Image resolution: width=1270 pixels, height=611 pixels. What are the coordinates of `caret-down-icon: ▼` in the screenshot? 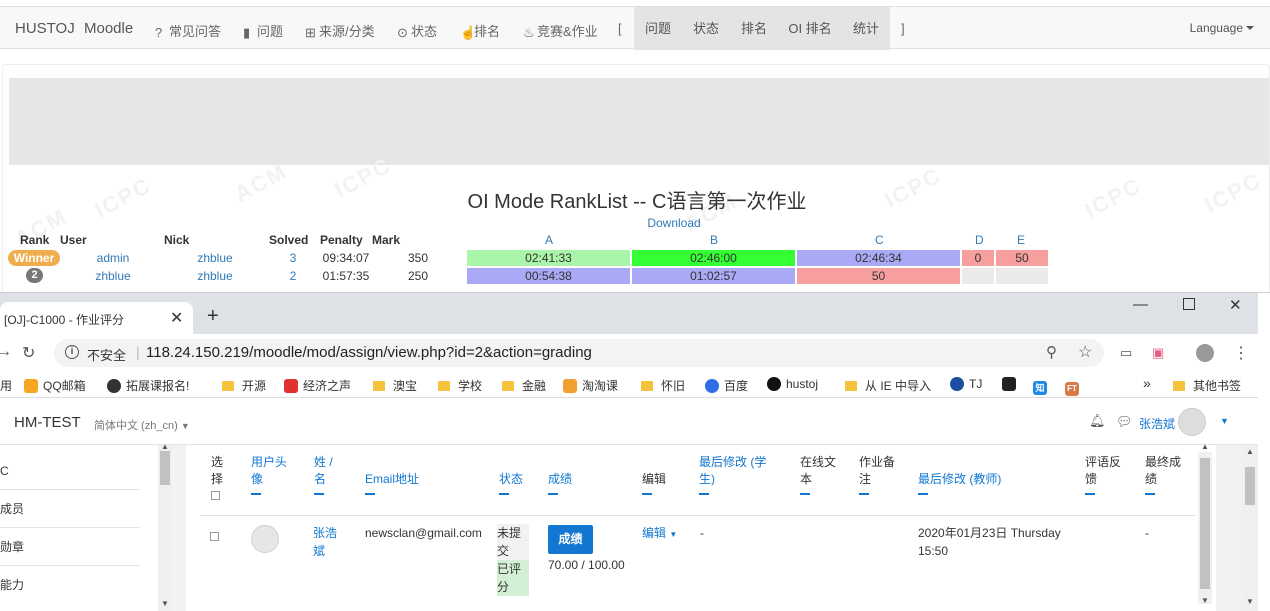 It's located at (1224, 421).